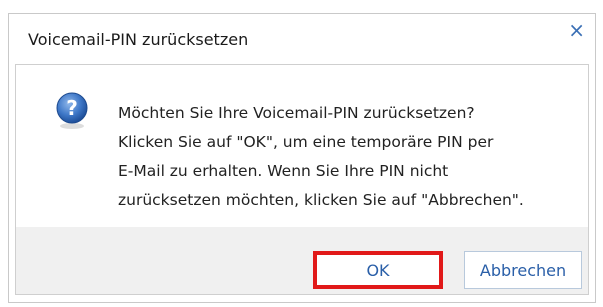 This screenshot has height=307, width=603. What do you see at coordinates (138, 39) in the screenshot?
I see `dialog-title: Voicemail-PIN zurücksetzen` at bounding box center [138, 39].